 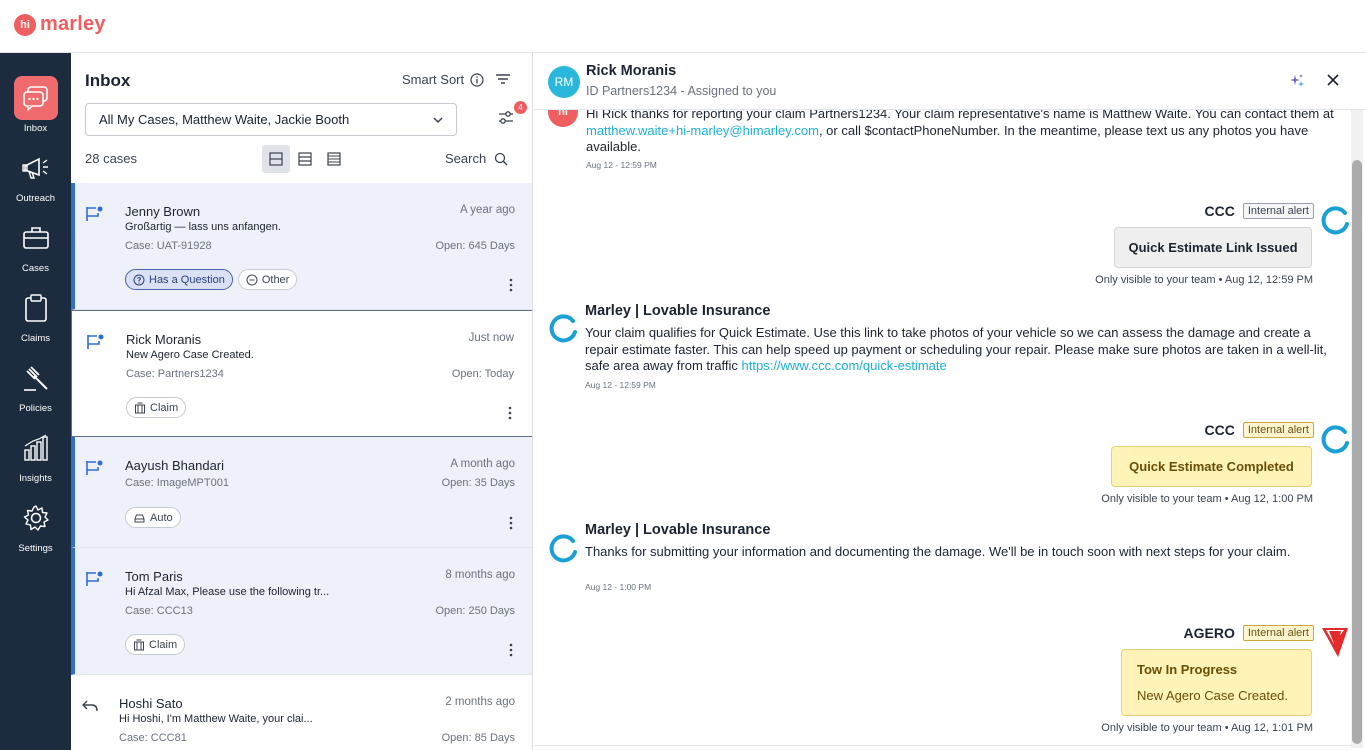 I want to click on gavel-icon, so click(x=36, y=378).